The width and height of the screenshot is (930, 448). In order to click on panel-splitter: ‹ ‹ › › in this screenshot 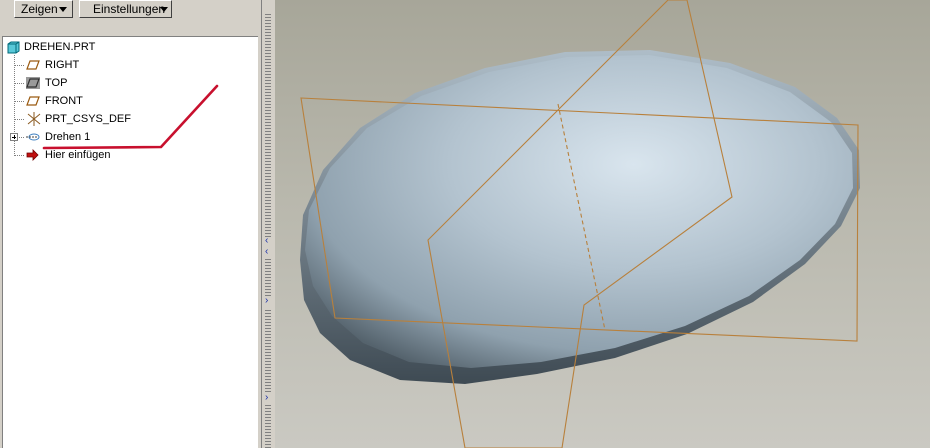, I will do `click(268, 224)`.